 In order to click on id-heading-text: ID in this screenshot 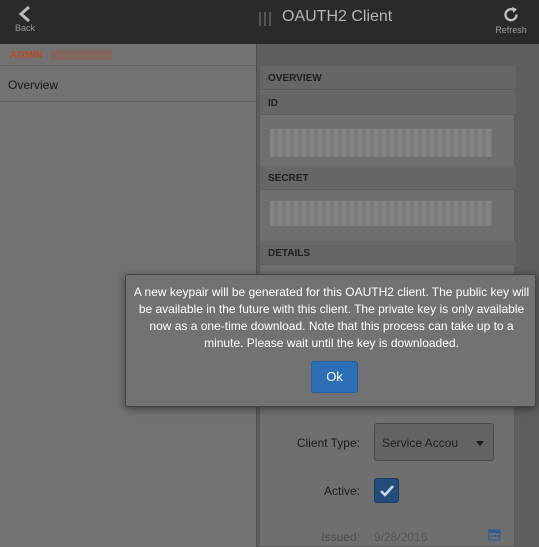, I will do `click(273, 103)`.